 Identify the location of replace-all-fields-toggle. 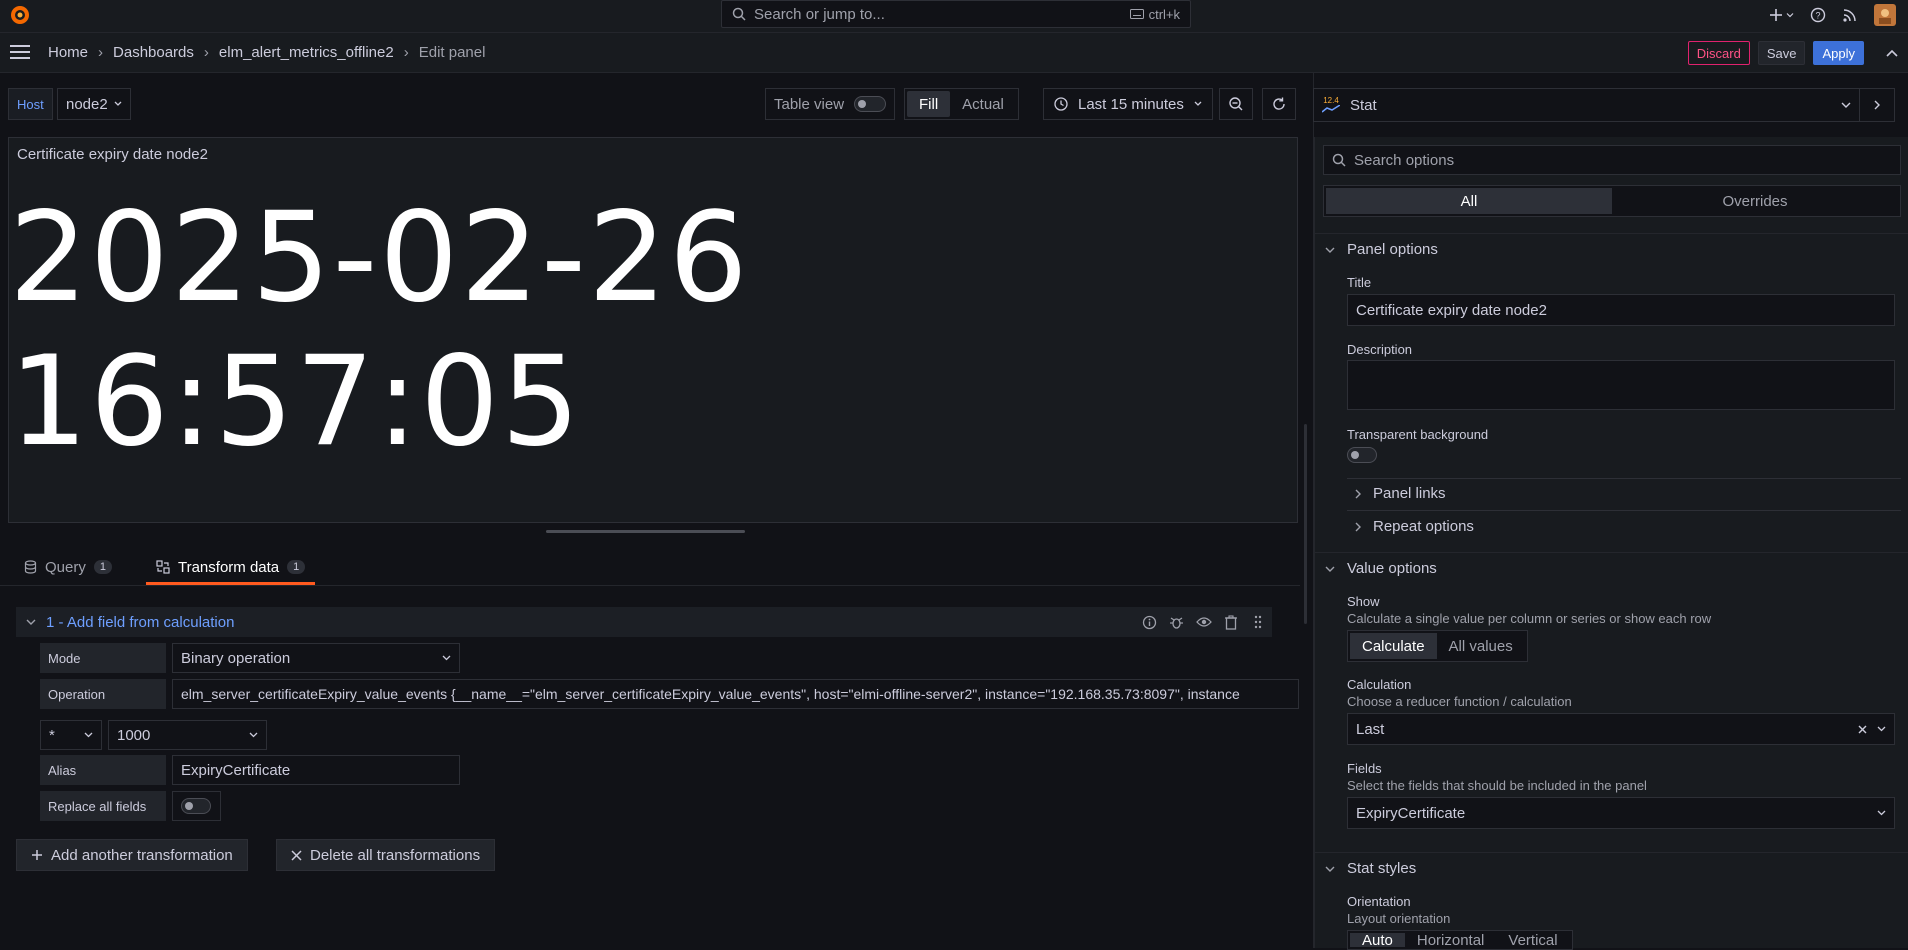
(196, 806).